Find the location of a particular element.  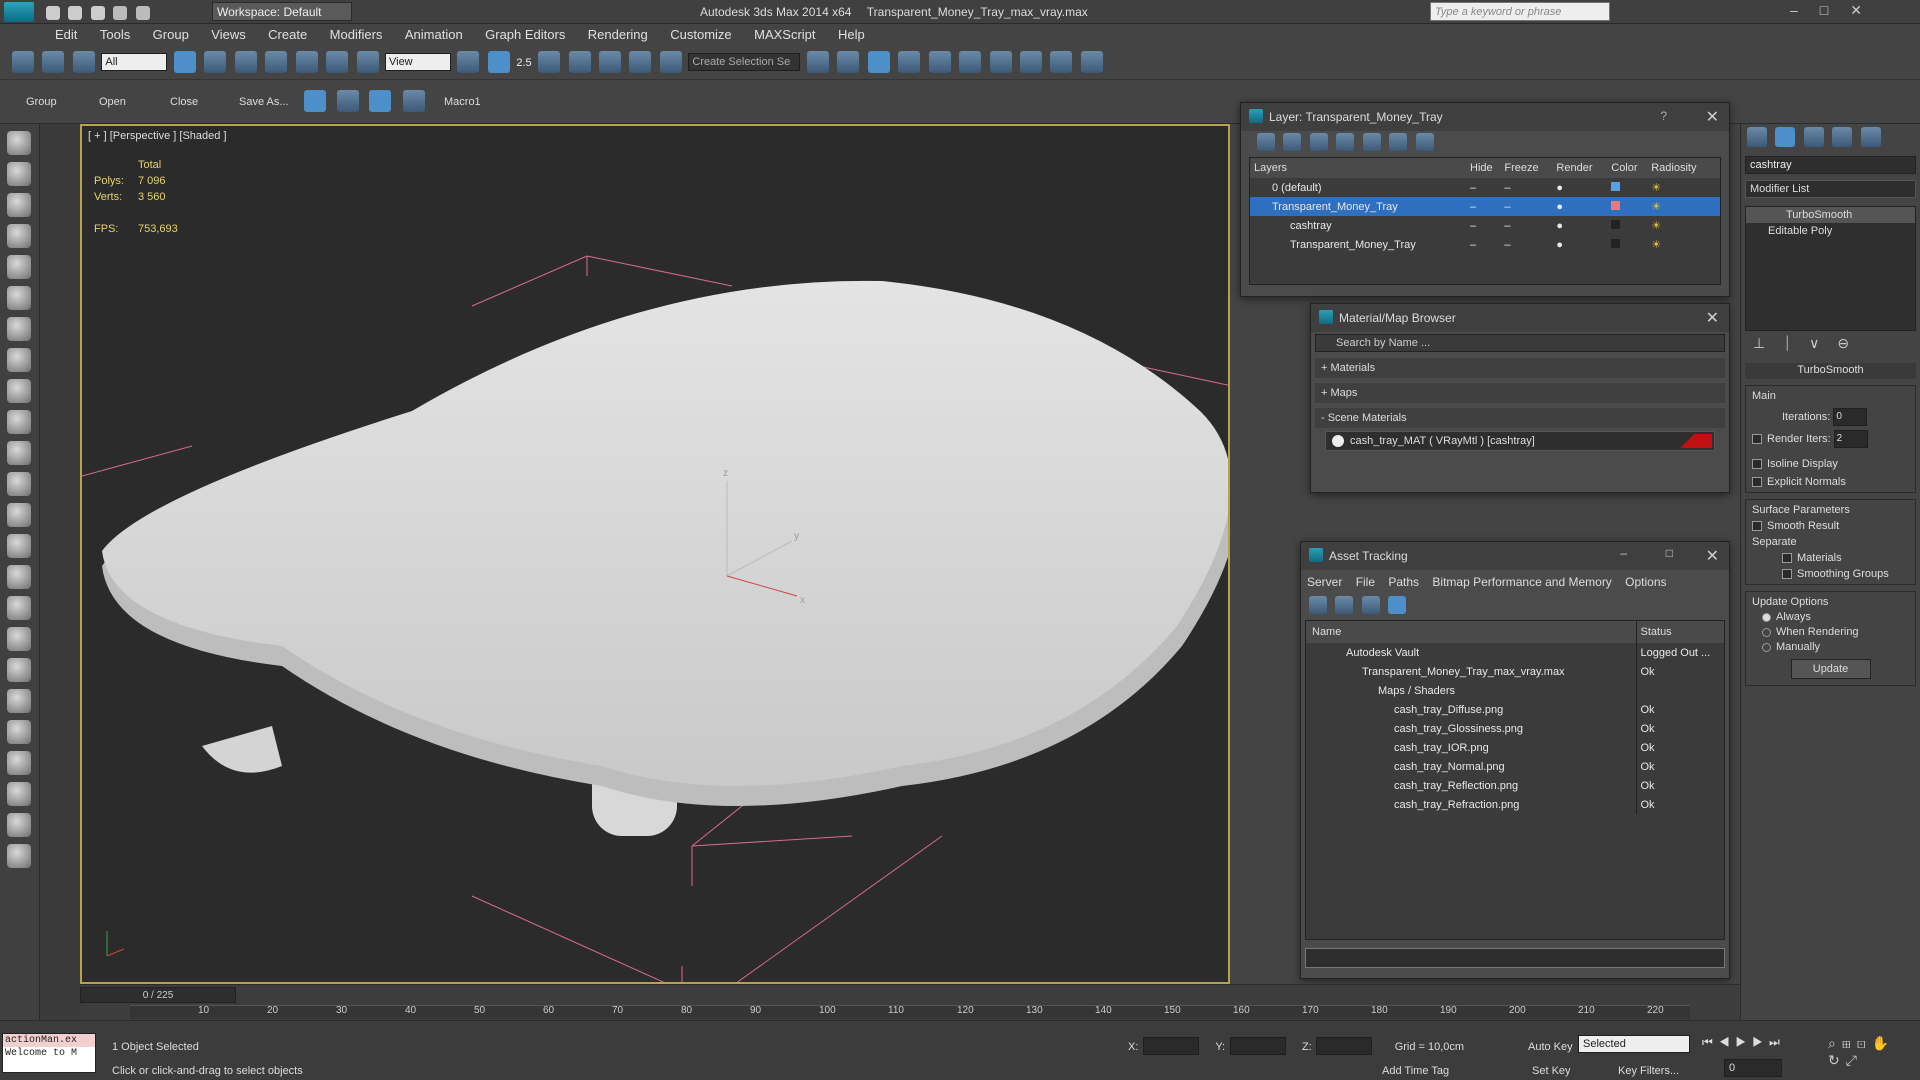

highlight-layer-icon is located at coordinates (1371, 142).